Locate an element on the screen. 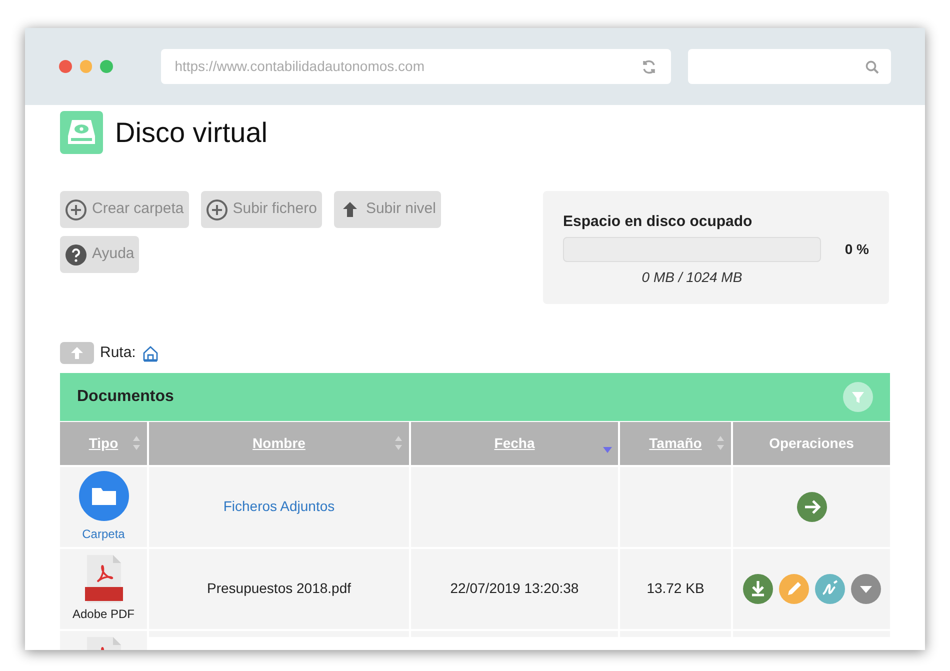  panel-title: Documentos is located at coordinates (125, 396).